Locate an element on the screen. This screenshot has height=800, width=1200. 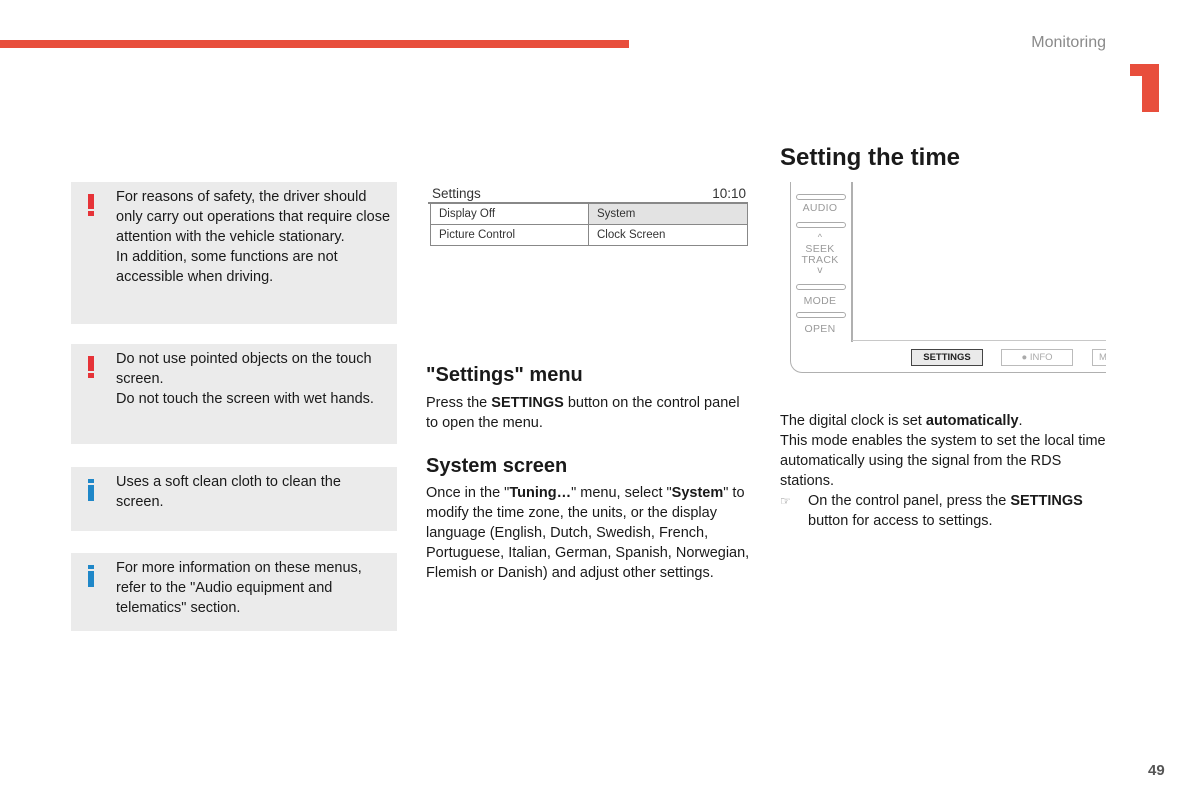
hand-pointer-icon: ☞ is located at coordinates (785, 501).